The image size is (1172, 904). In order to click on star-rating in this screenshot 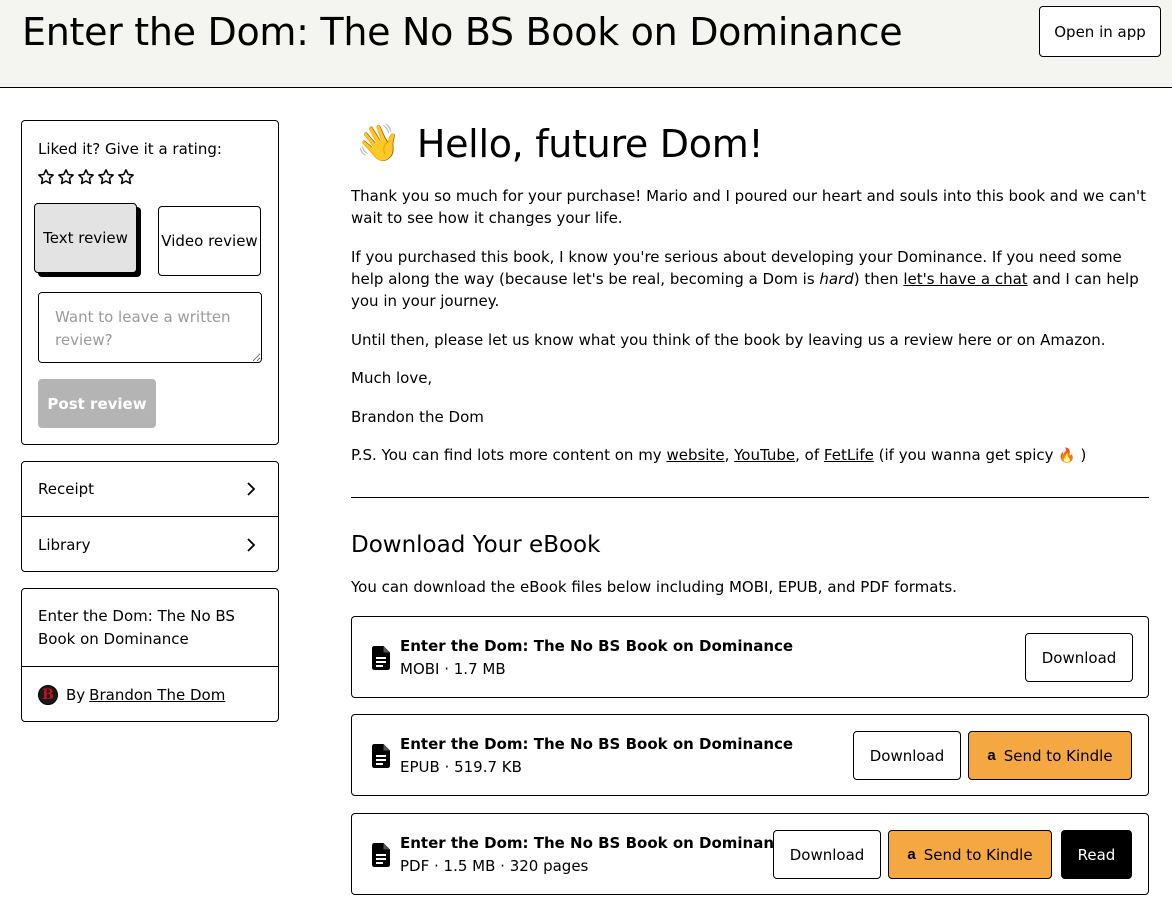, I will do `click(86, 177)`.